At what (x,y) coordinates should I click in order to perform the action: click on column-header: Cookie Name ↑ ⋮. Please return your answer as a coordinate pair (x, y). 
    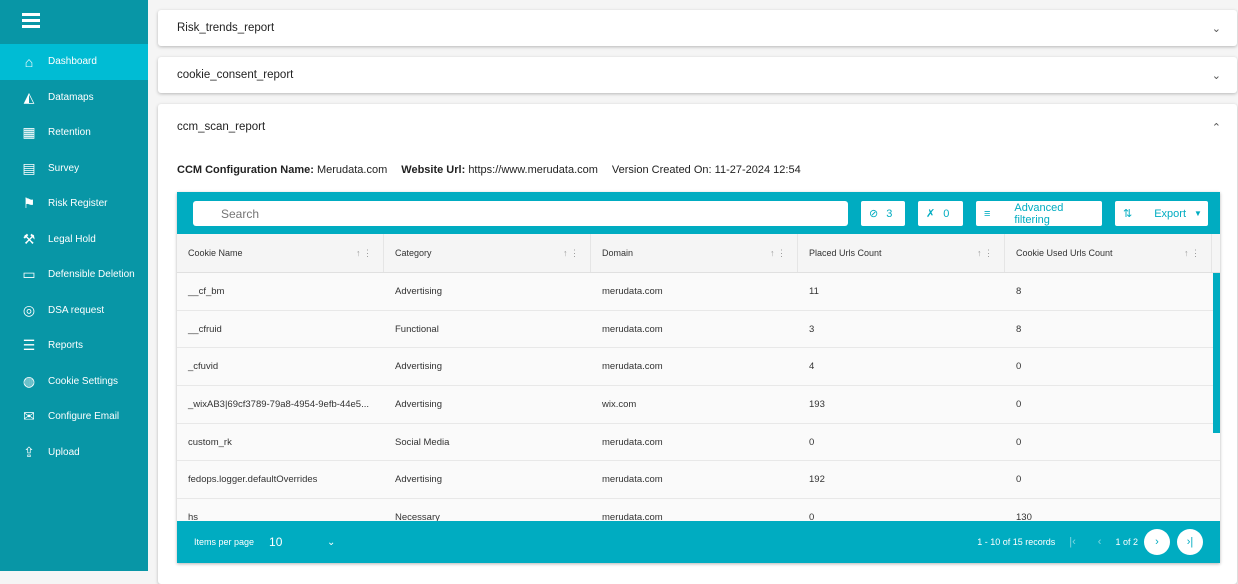
    Looking at the image, I should click on (280, 253).